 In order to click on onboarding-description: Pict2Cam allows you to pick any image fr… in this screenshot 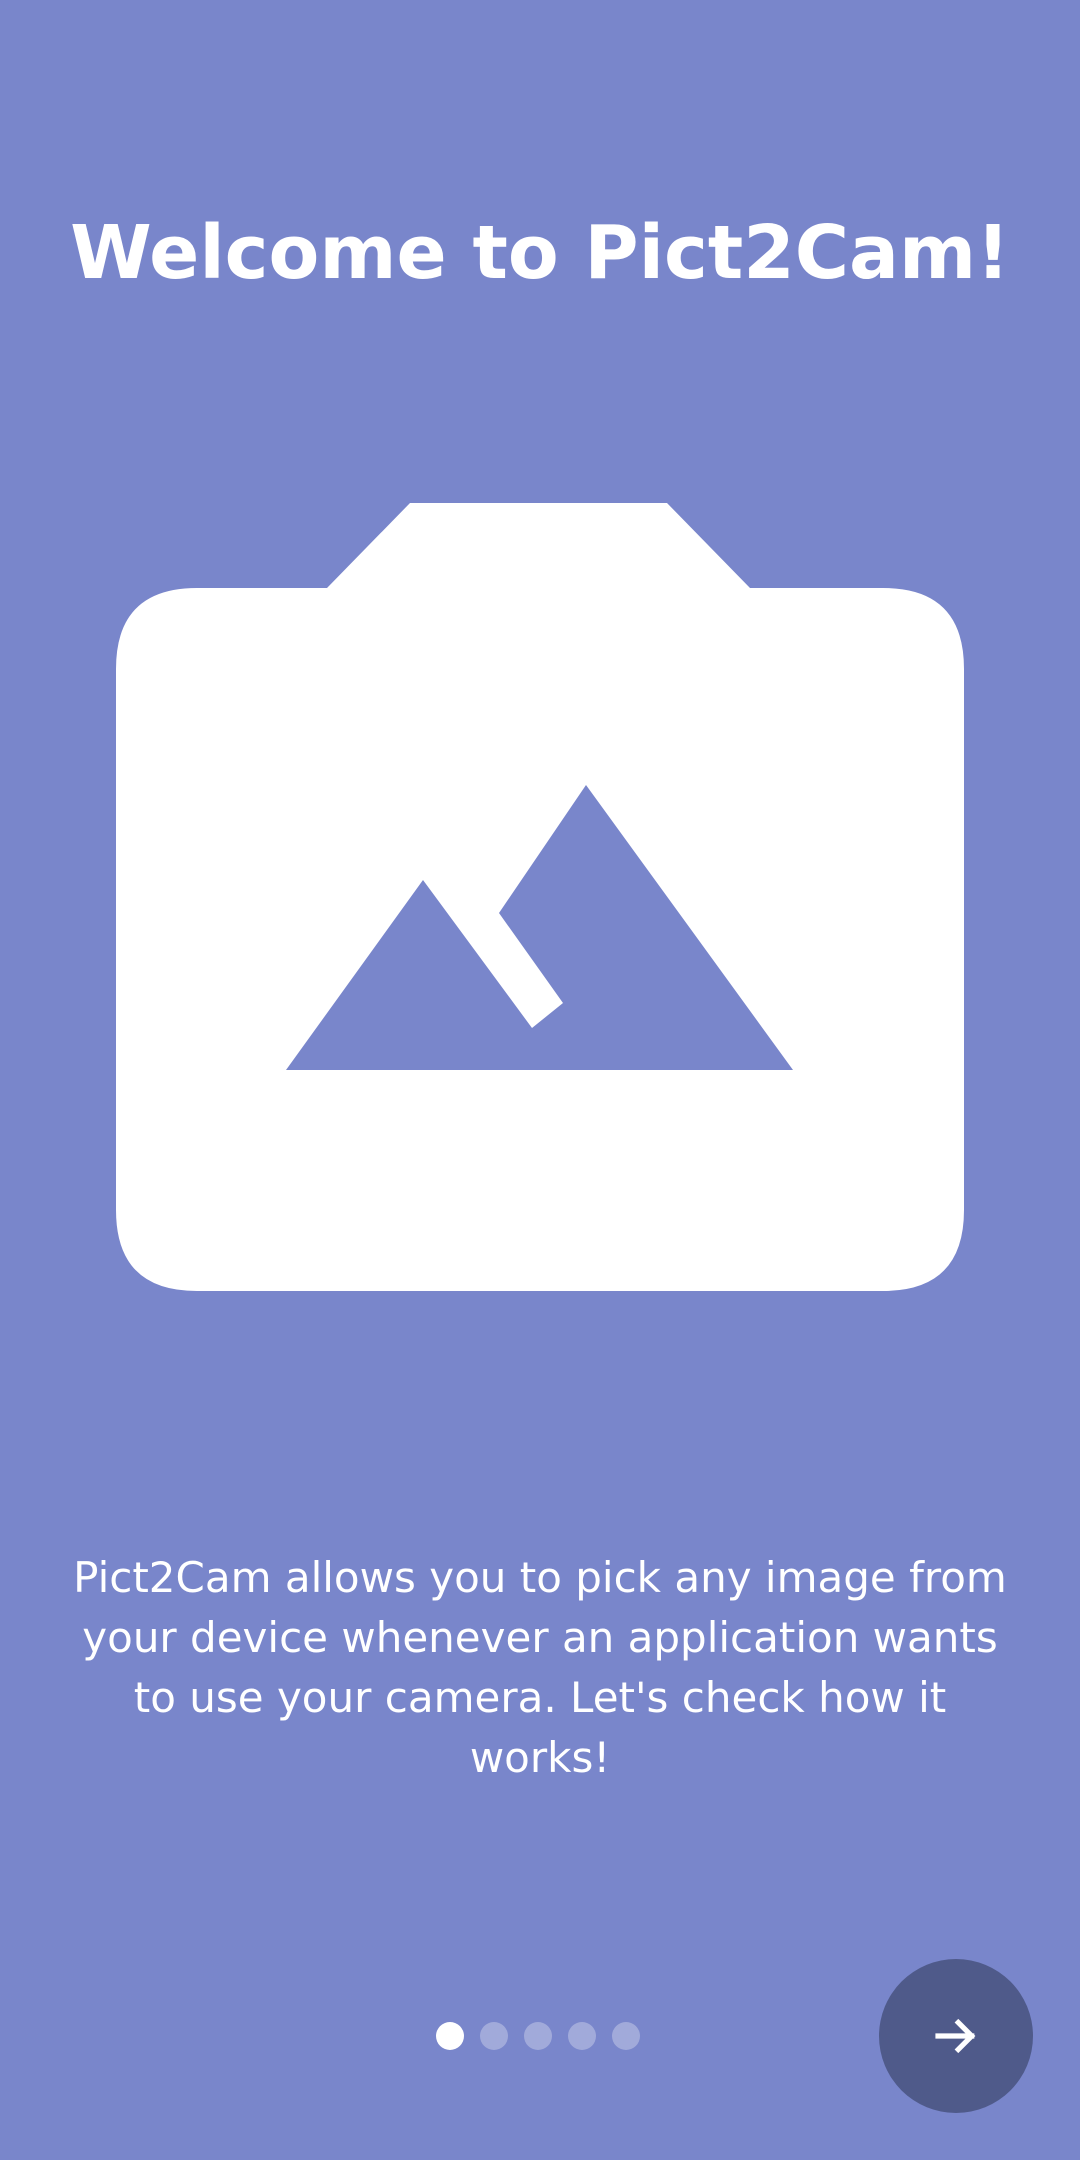, I will do `click(540, 1667)`.